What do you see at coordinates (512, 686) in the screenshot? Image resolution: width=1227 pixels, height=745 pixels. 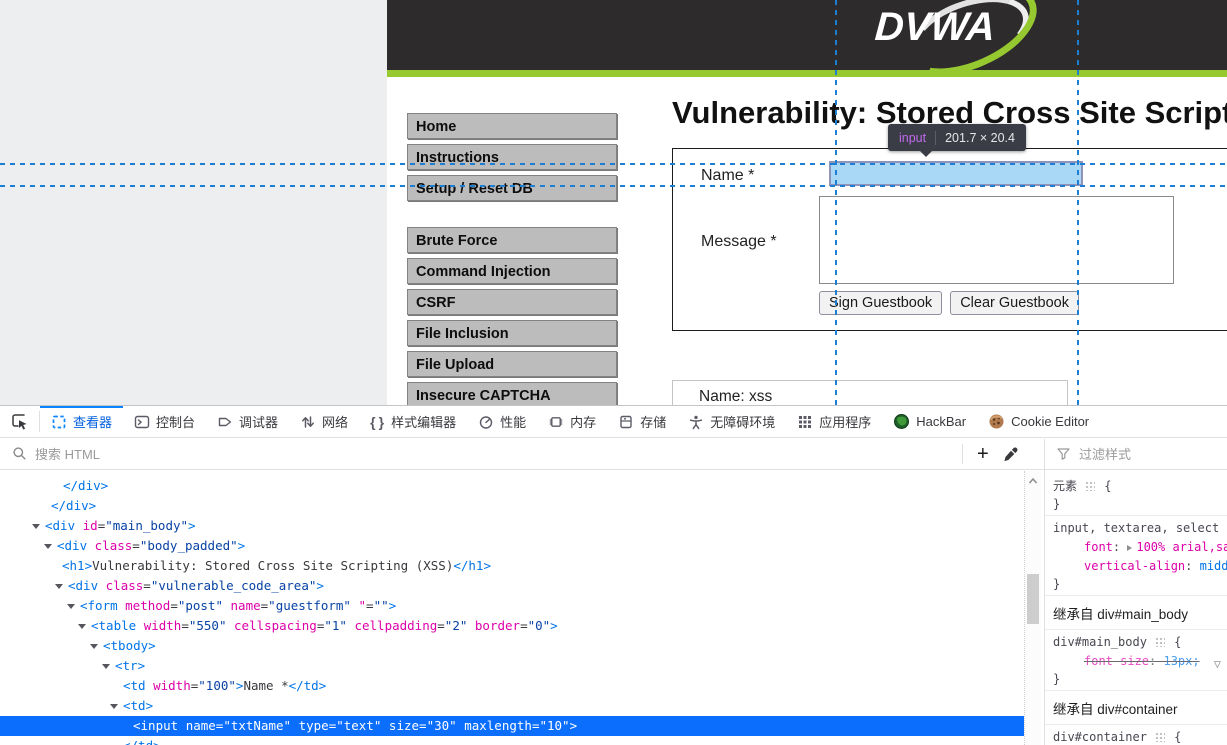 I see `tree-row: <td width="100">Name *</td>` at bounding box center [512, 686].